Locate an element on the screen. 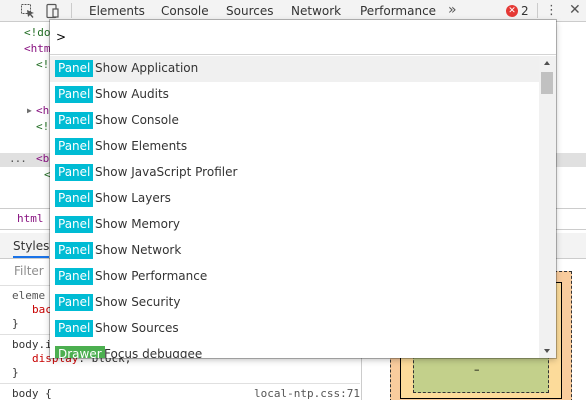 This screenshot has width=586, height=400. command-item-label: Show JavaScript Profiler is located at coordinates (166, 172).